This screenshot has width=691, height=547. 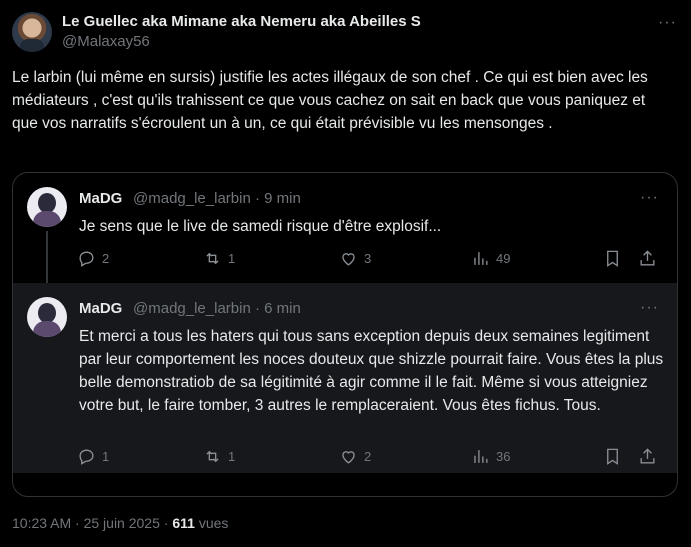 What do you see at coordinates (106, 41) in the screenshot?
I see `author-handle: @Malaxay56` at bounding box center [106, 41].